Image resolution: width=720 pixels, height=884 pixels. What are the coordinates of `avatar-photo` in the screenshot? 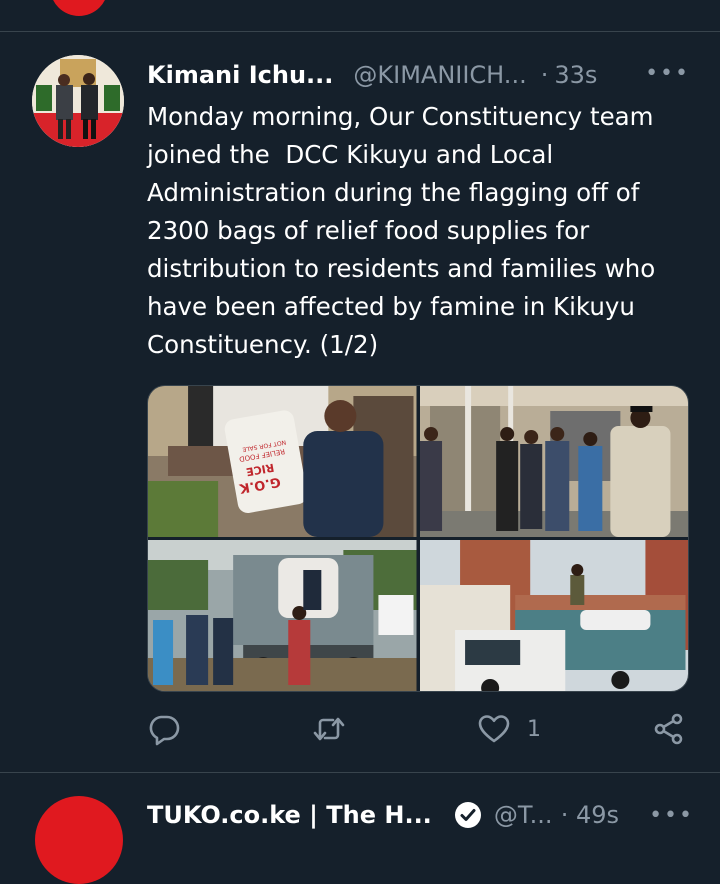 It's located at (78, 101).